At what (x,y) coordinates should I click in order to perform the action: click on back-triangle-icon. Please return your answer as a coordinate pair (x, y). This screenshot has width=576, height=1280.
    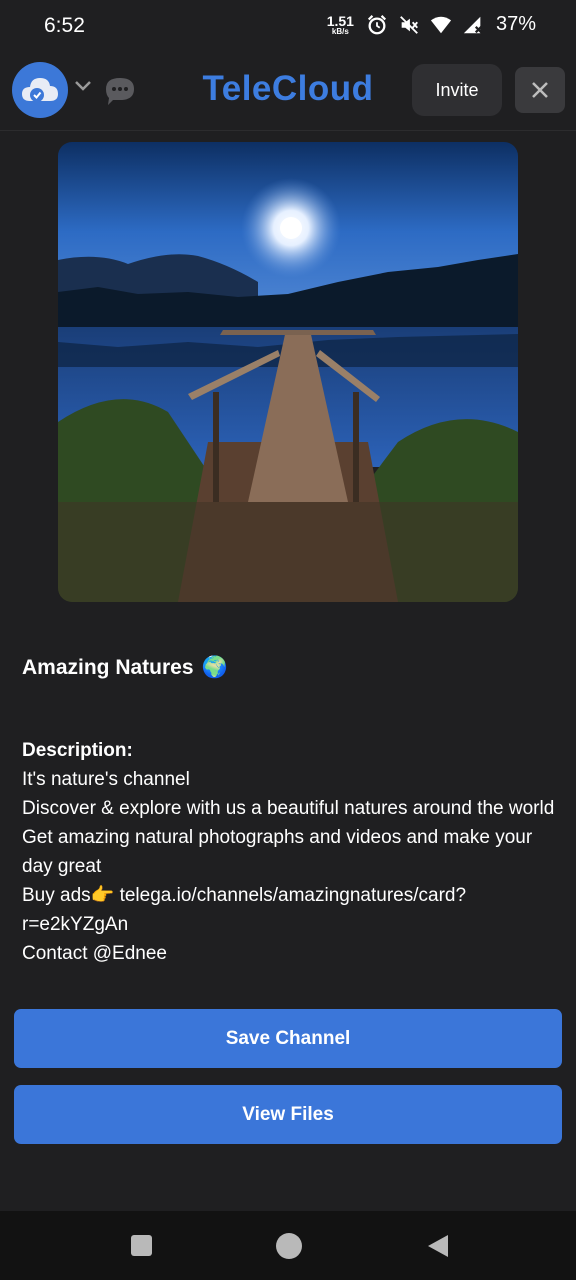
    Looking at the image, I should click on (438, 1246).